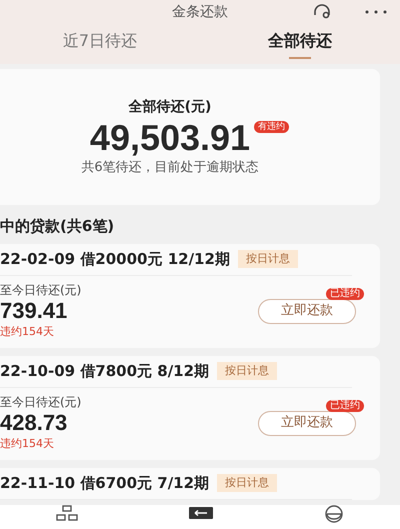 This screenshot has height=529, width=400. What do you see at coordinates (200, 12) in the screenshot?
I see `page-title: 金条还款` at bounding box center [200, 12].